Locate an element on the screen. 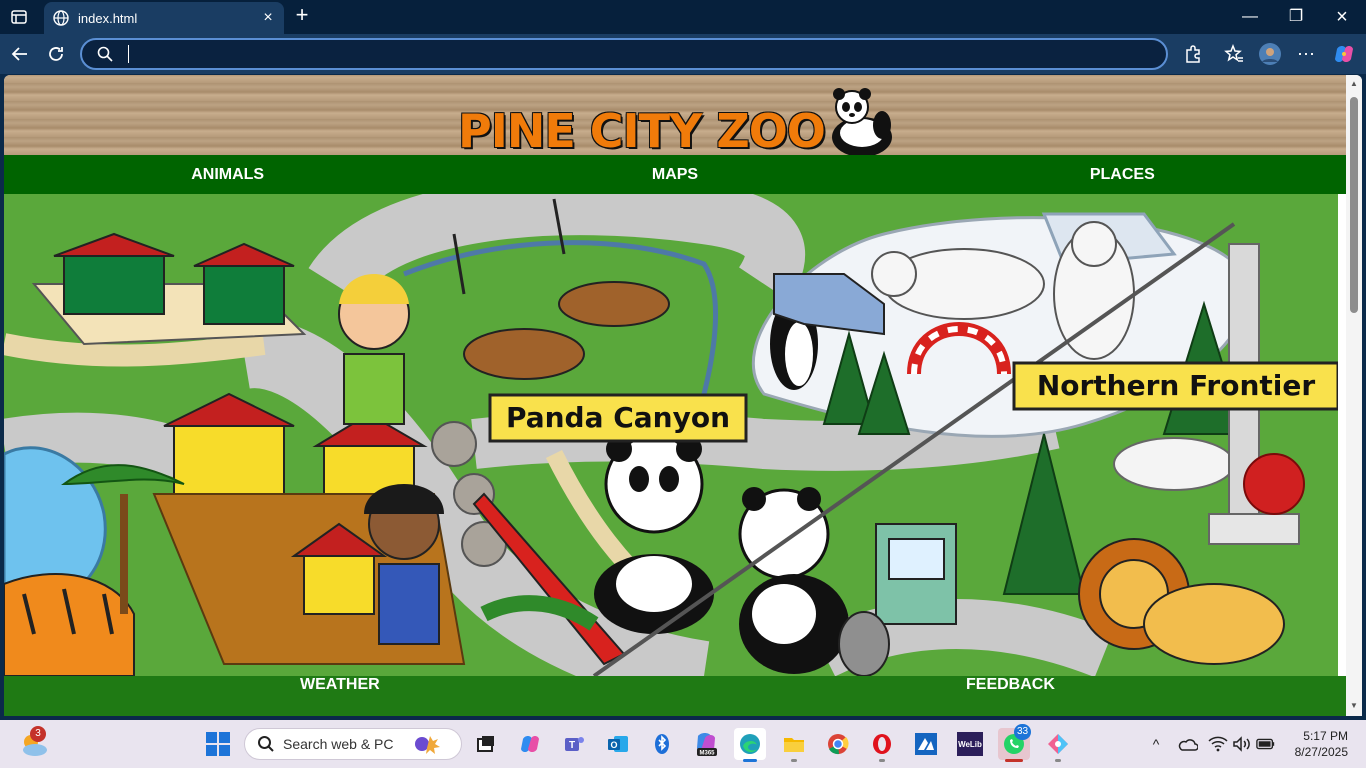 Image resolution: width=1366 pixels, height=768 pixels. tab-actions-icon is located at coordinates (19, 17).